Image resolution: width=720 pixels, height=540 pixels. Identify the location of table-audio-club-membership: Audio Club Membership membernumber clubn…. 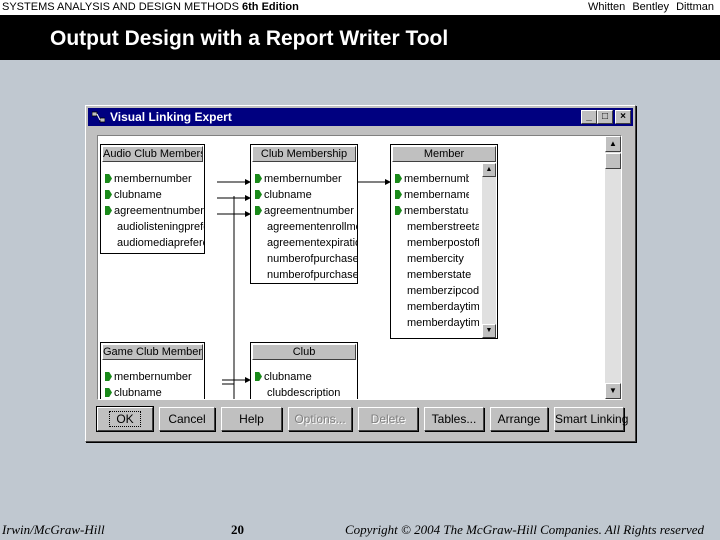
(152, 199).